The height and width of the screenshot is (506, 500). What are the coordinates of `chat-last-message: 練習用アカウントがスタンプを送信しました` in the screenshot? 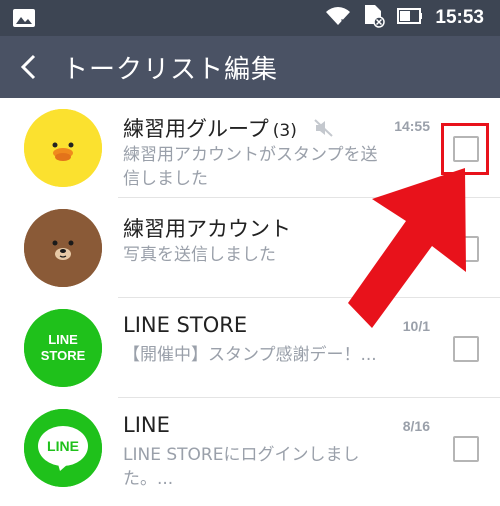 It's located at (250, 167).